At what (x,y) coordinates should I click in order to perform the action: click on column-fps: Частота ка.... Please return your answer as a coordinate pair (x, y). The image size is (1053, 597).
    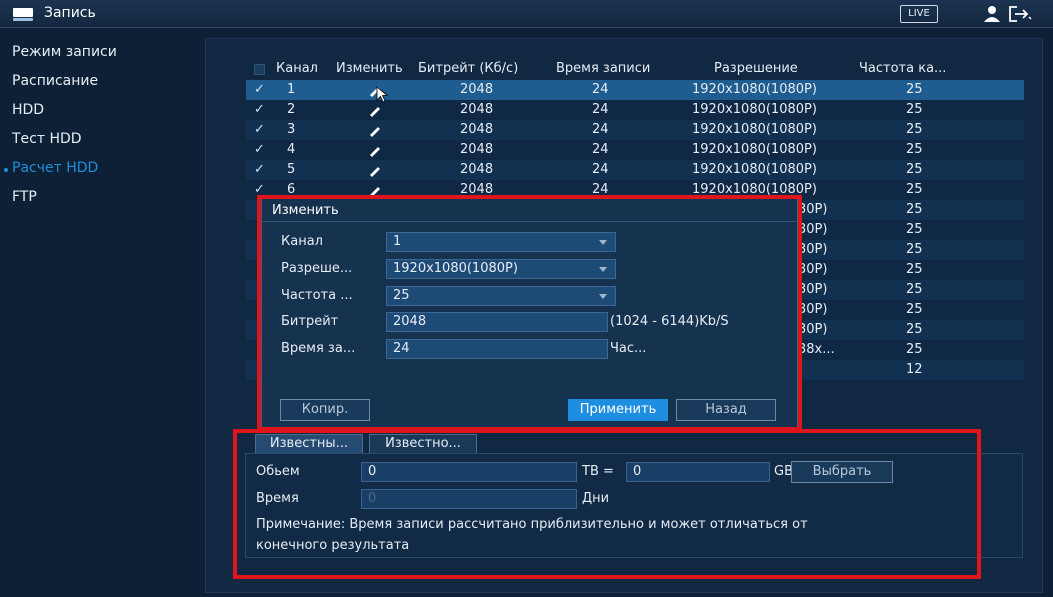
    Looking at the image, I should click on (903, 68).